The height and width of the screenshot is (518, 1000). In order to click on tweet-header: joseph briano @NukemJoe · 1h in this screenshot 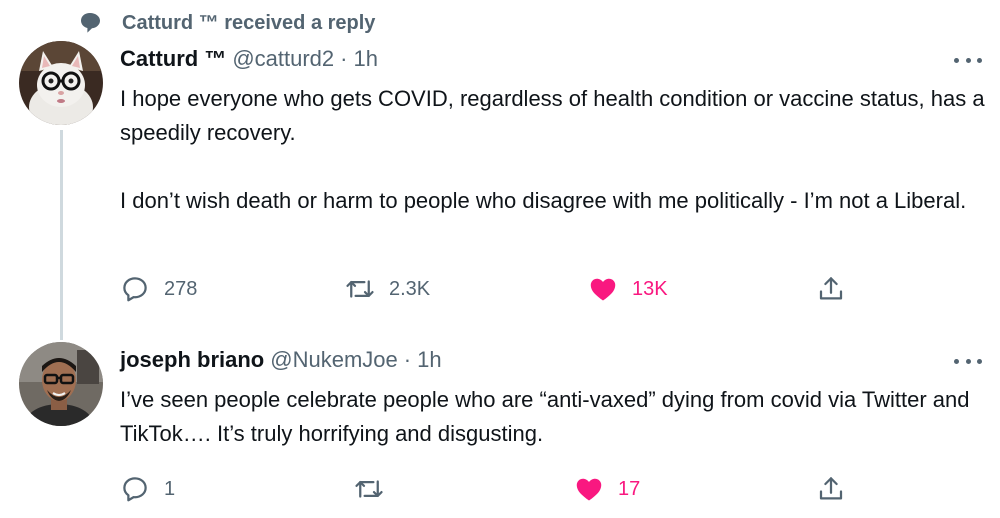, I will do `click(281, 360)`.